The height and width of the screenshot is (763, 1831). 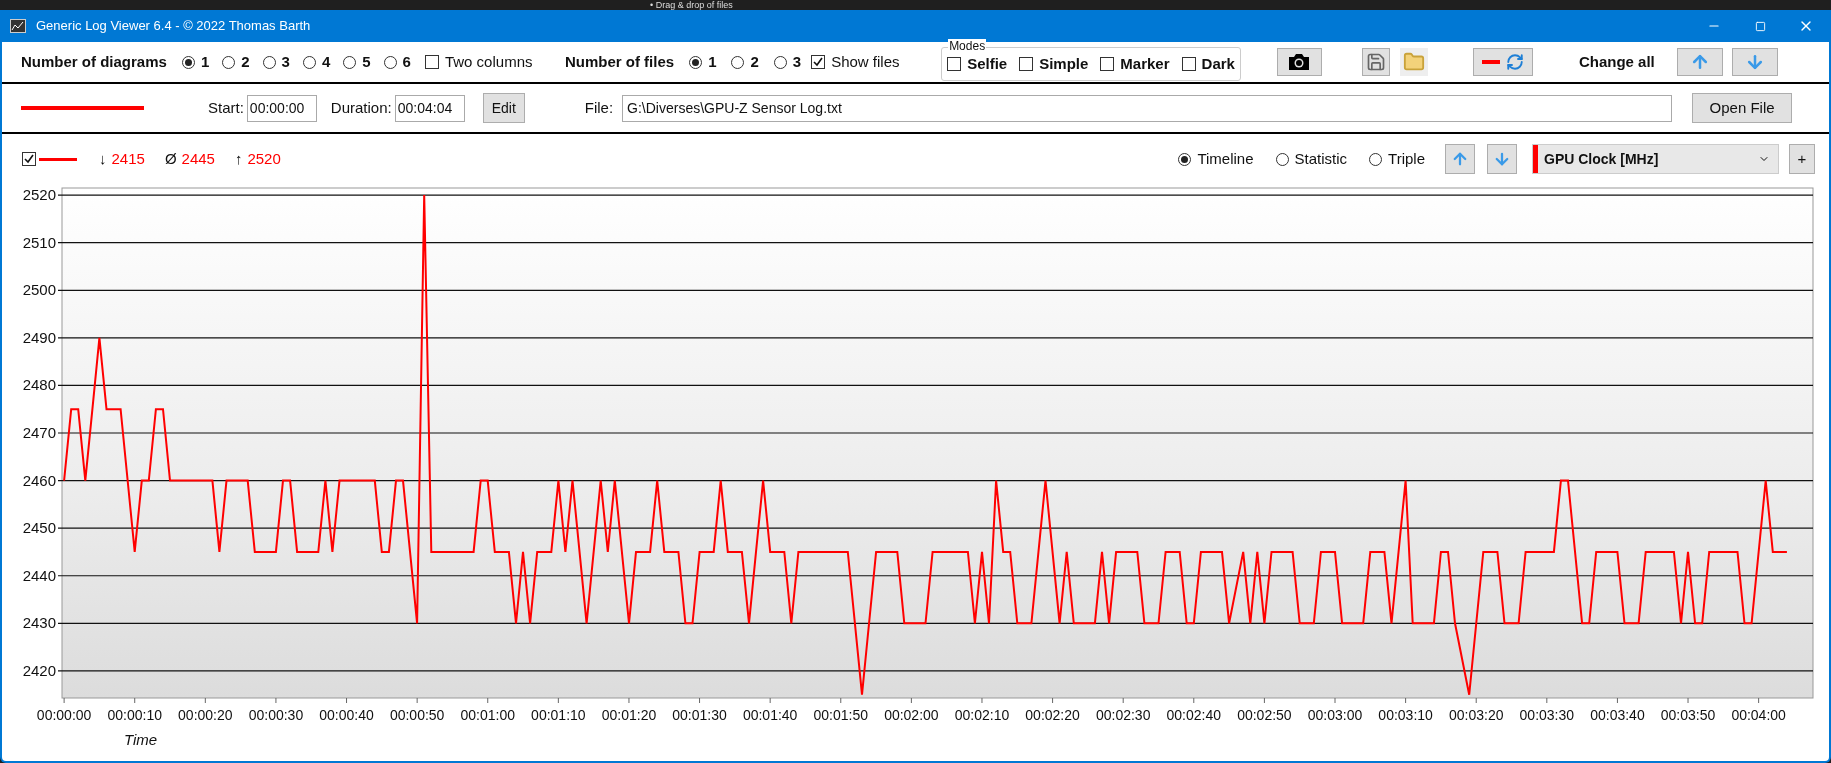 What do you see at coordinates (1802, 159) in the screenshot?
I see `add-button: +` at bounding box center [1802, 159].